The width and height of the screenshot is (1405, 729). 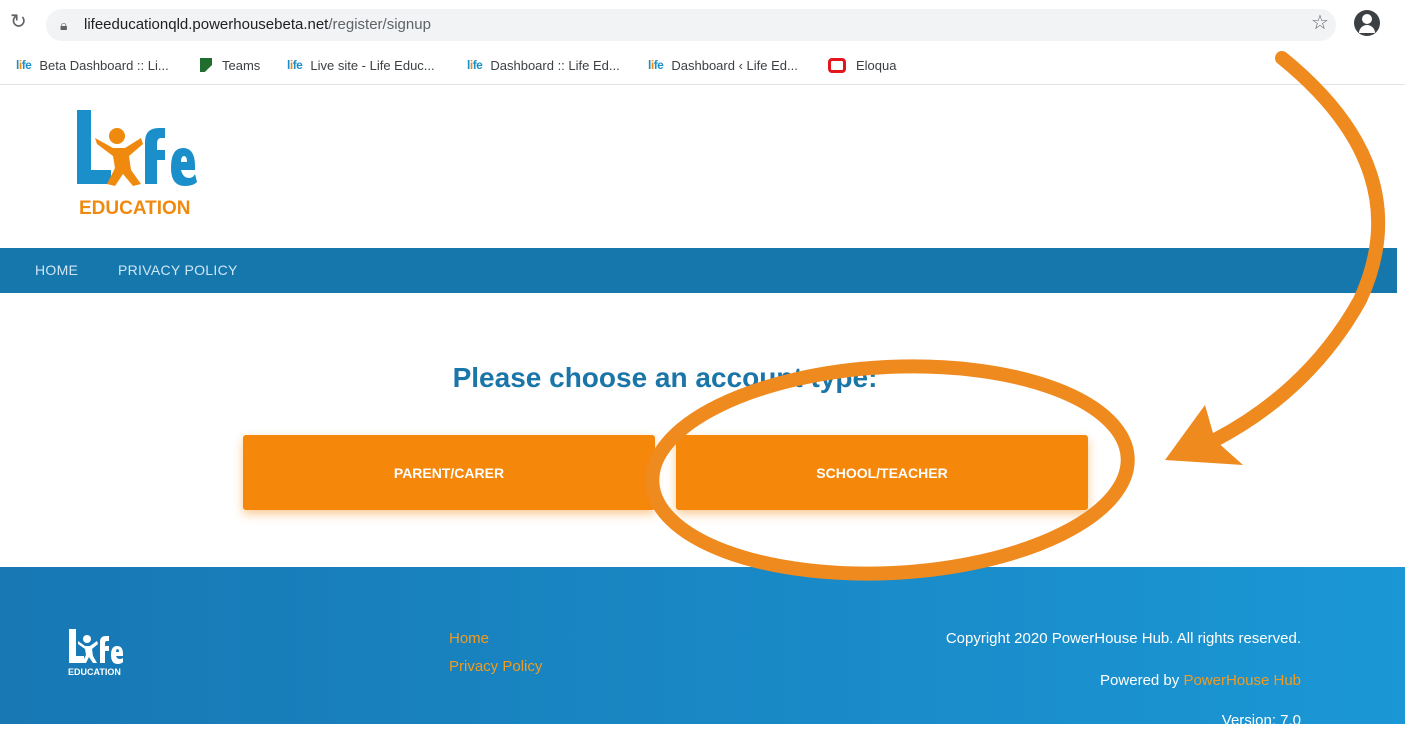 I want to click on footer-logo-subtext: EDUCATION, so click(x=94, y=672).